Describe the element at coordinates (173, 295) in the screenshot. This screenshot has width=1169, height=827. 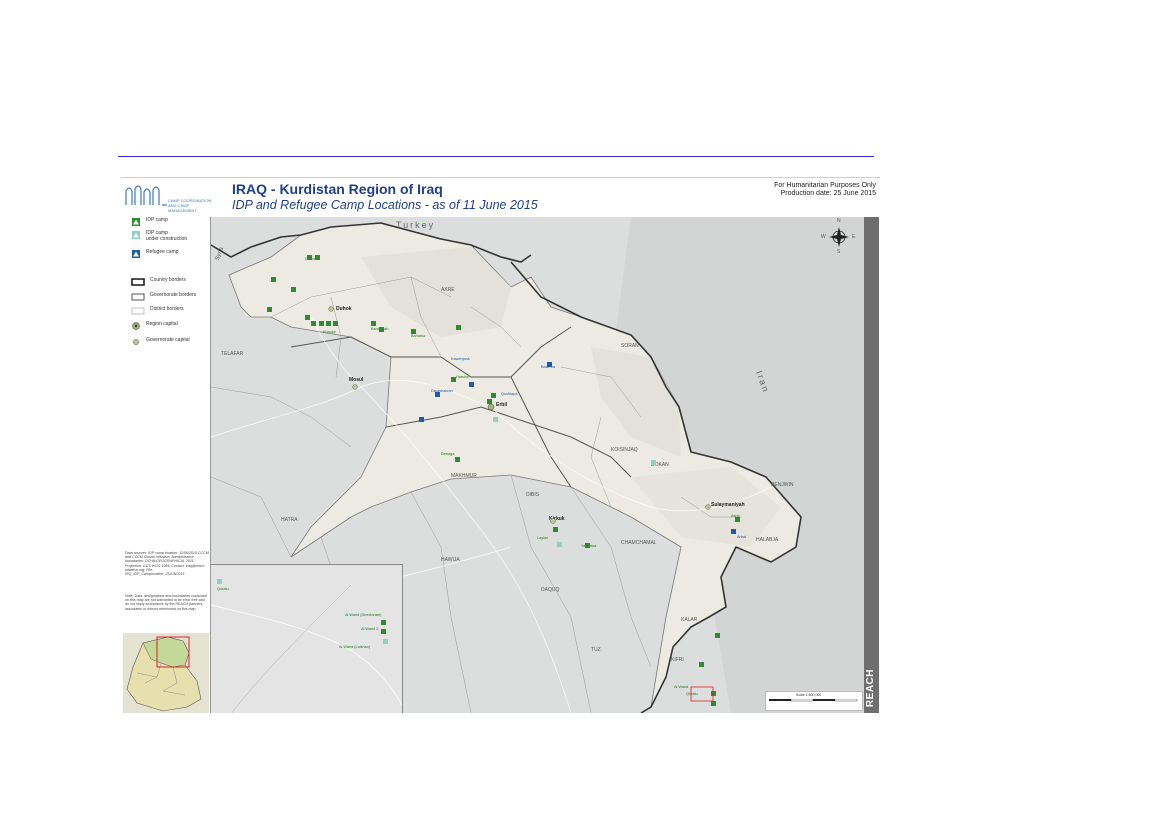
I see `legend-label: Governorate borders` at that location.